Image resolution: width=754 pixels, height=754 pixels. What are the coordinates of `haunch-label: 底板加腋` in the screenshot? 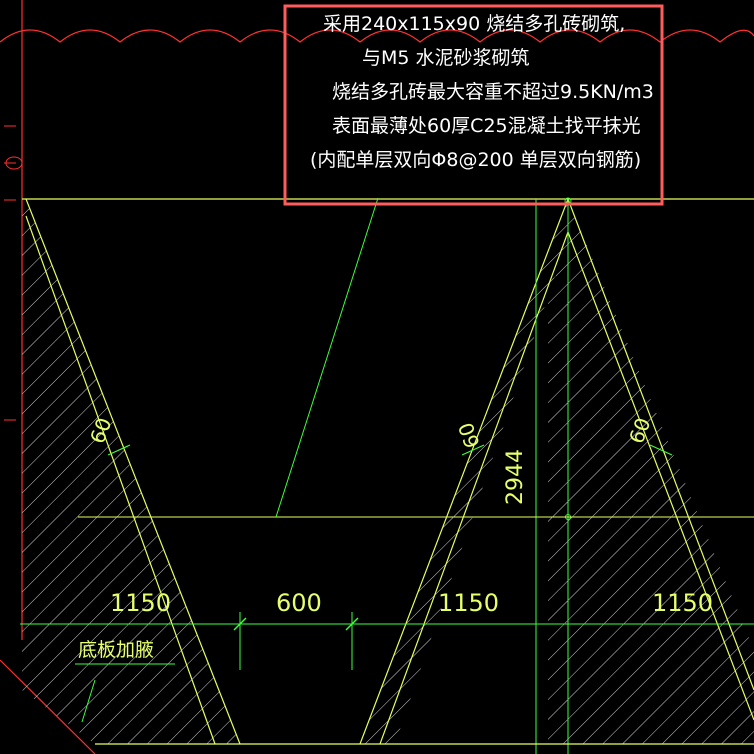 It's located at (116, 650).